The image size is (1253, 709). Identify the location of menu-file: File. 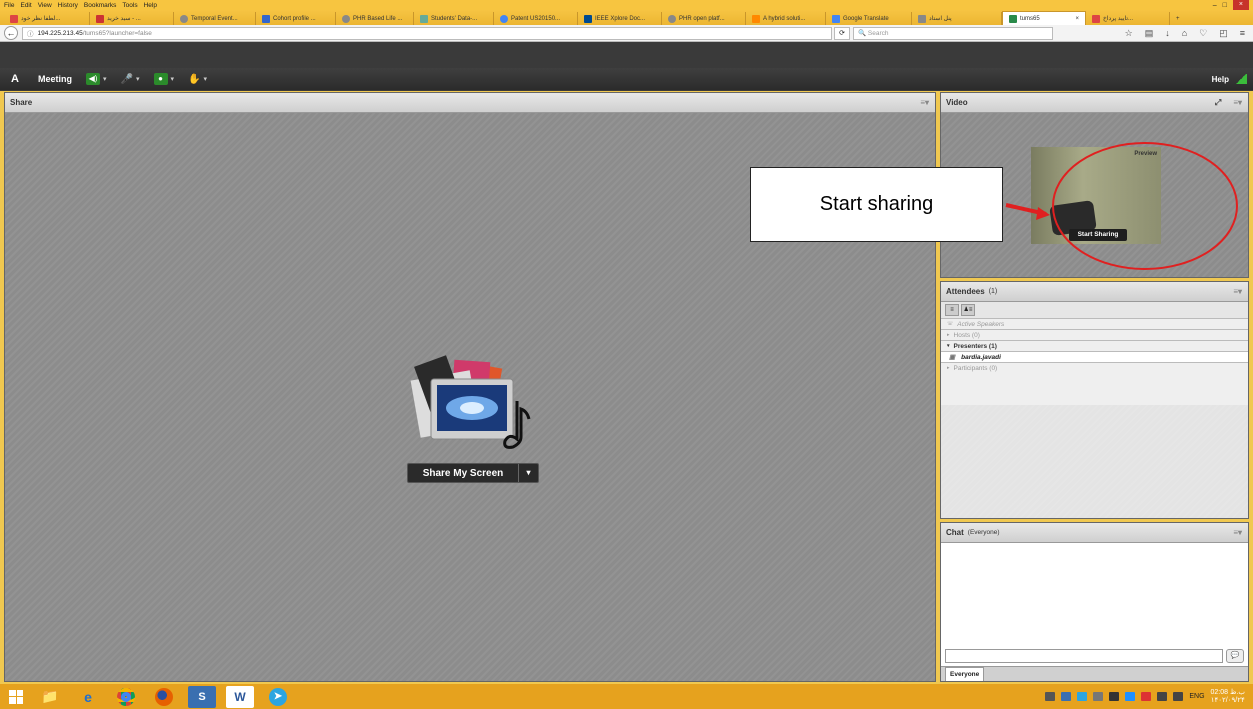
(9, 5).